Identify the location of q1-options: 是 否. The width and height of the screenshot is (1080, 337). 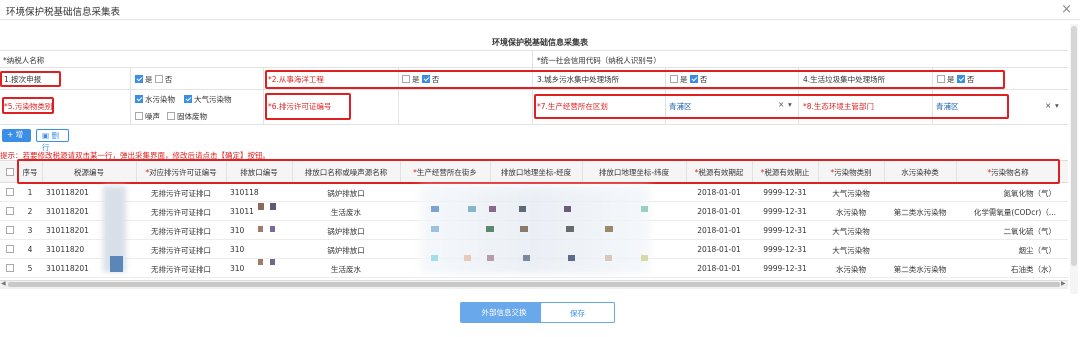
(153, 79).